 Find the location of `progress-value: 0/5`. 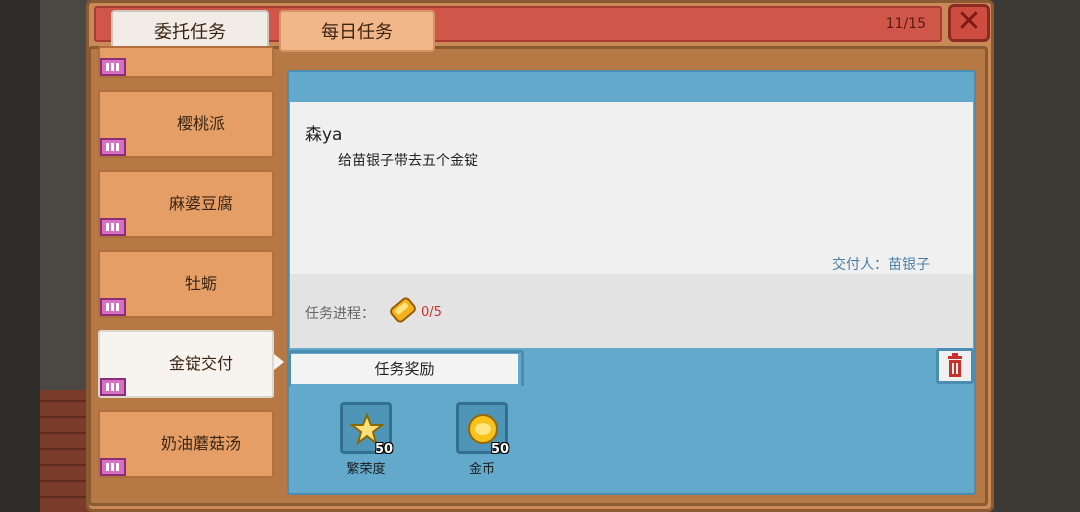

progress-value: 0/5 is located at coordinates (431, 312).